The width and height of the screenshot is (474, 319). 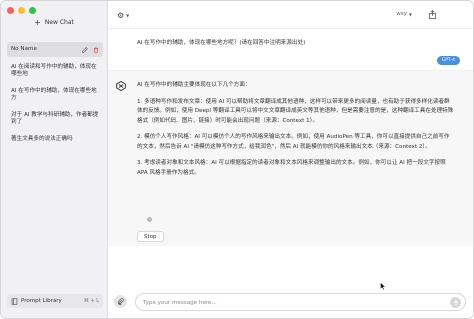 What do you see at coordinates (290, 50) in the screenshot?
I see `user-message-block: AI 在写作中的辅助，体现在哪些地方呢？(请在回答中注明来源出处) GPT-4` at bounding box center [290, 50].